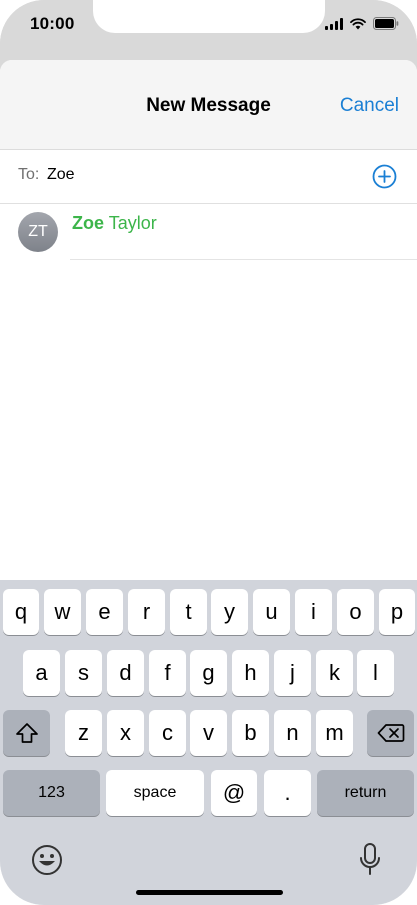 This screenshot has height=905, width=417. I want to click on recipient-row: To:, so click(208, 177).